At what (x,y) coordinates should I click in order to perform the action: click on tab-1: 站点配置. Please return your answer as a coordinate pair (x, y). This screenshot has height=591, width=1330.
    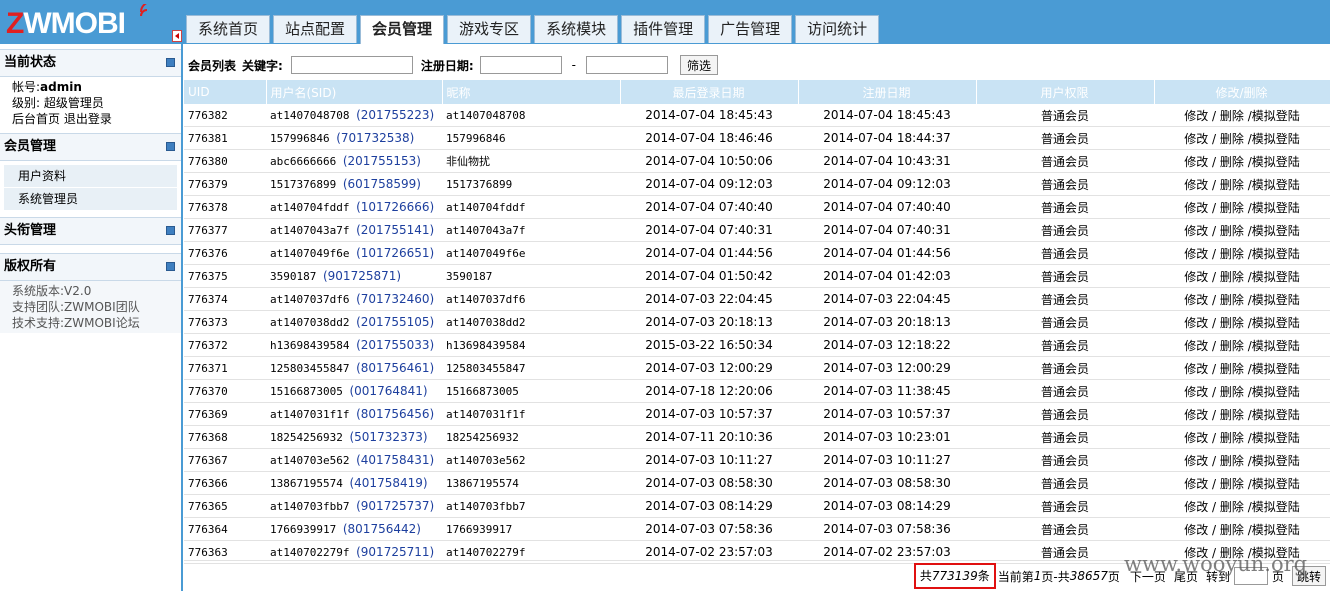
    Looking at the image, I should click on (315, 29).